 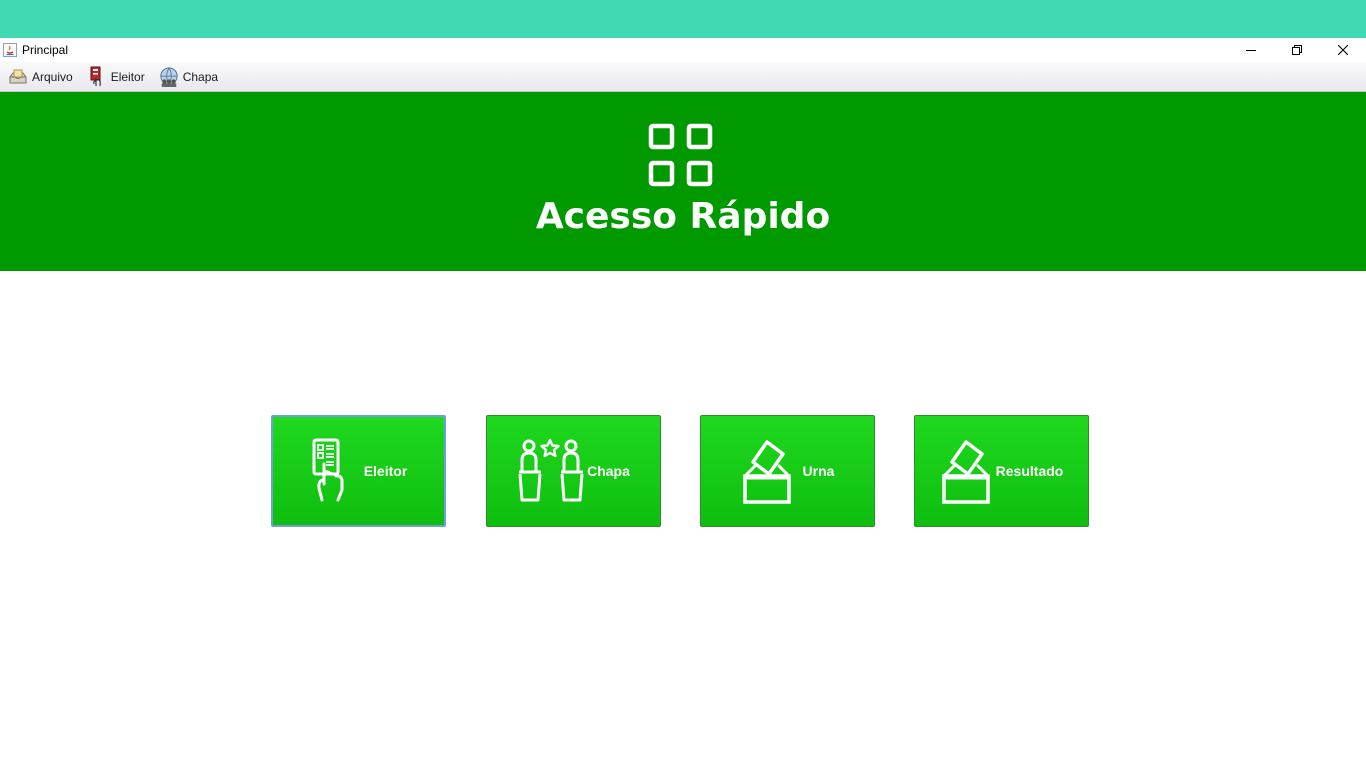 I want to click on eleitor-button-label: Eleitor, so click(x=385, y=471).